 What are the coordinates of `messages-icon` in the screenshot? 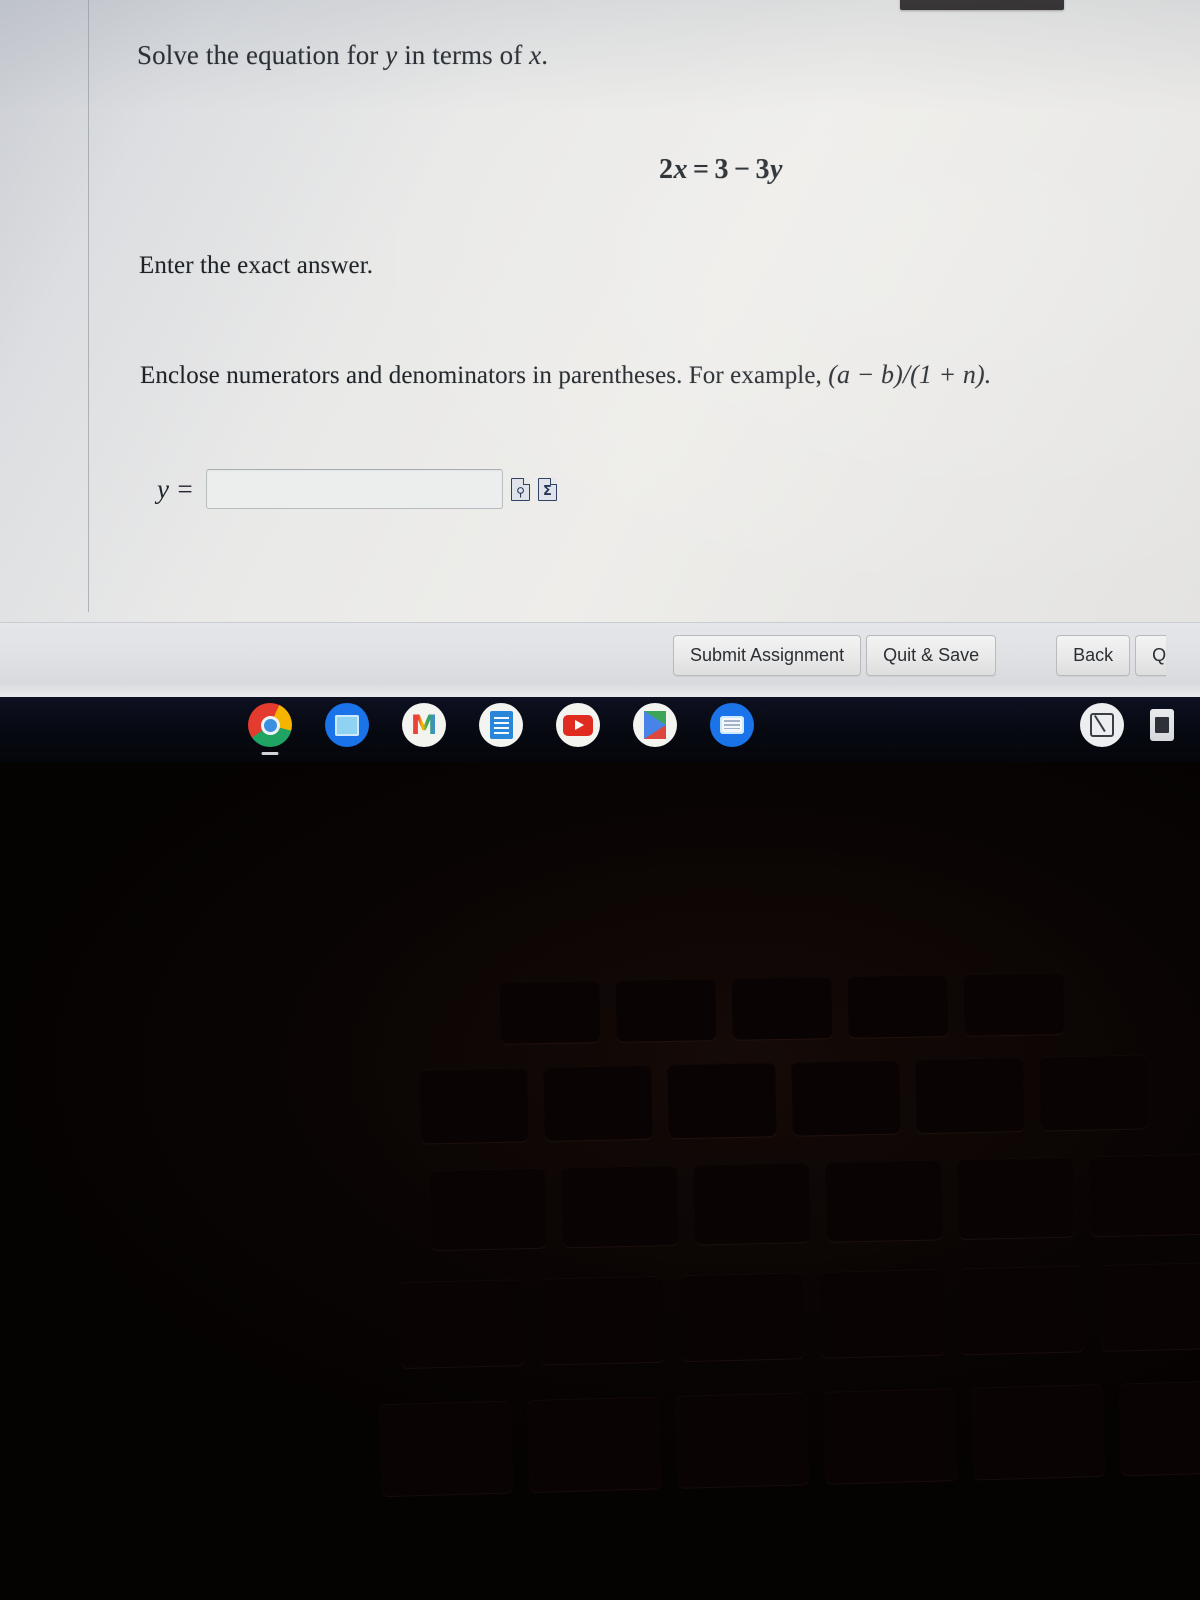 It's located at (732, 725).